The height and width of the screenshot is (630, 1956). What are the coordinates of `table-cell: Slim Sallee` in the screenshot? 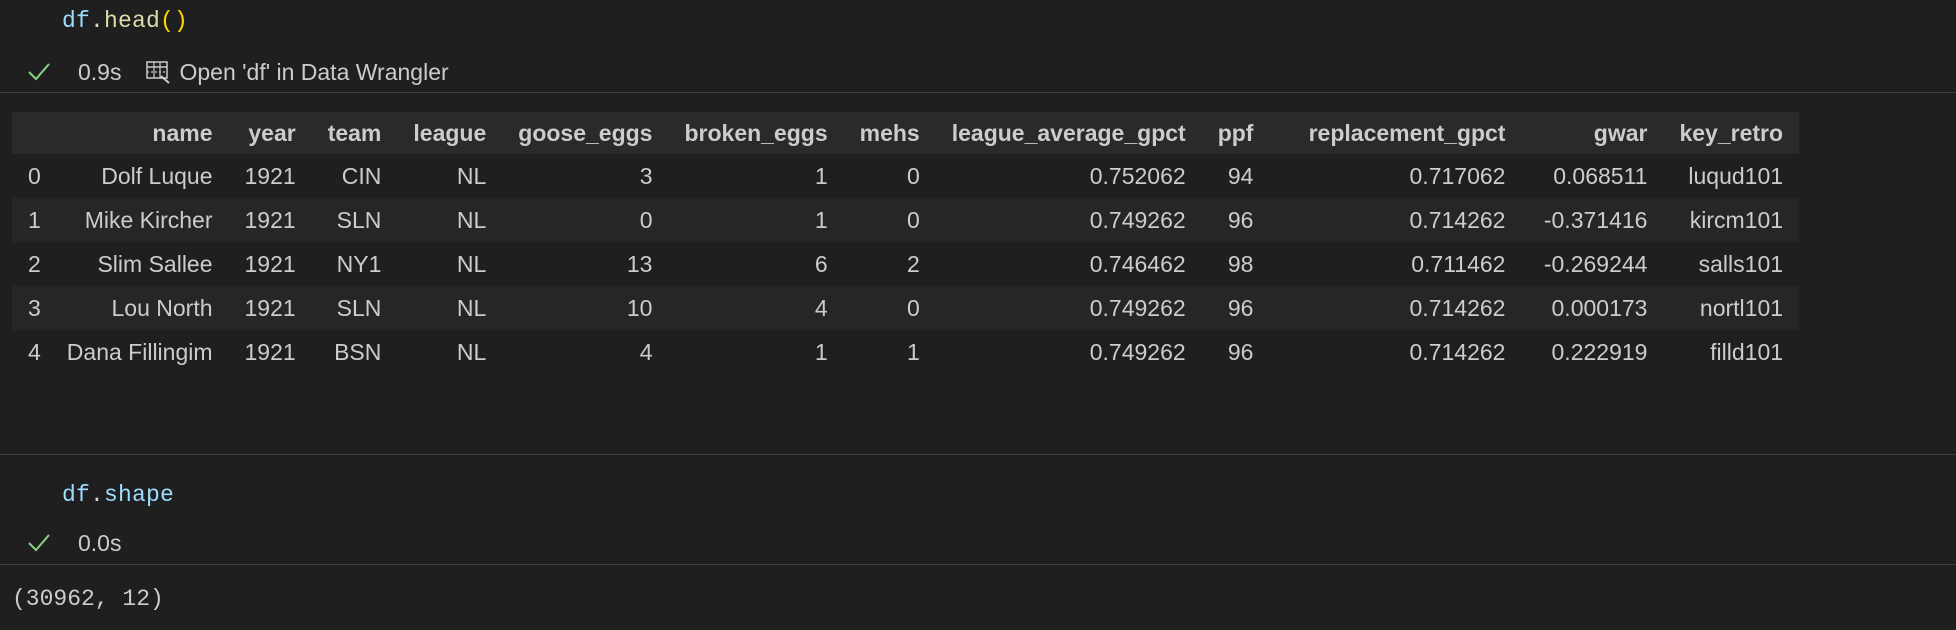 It's located at (139, 264).